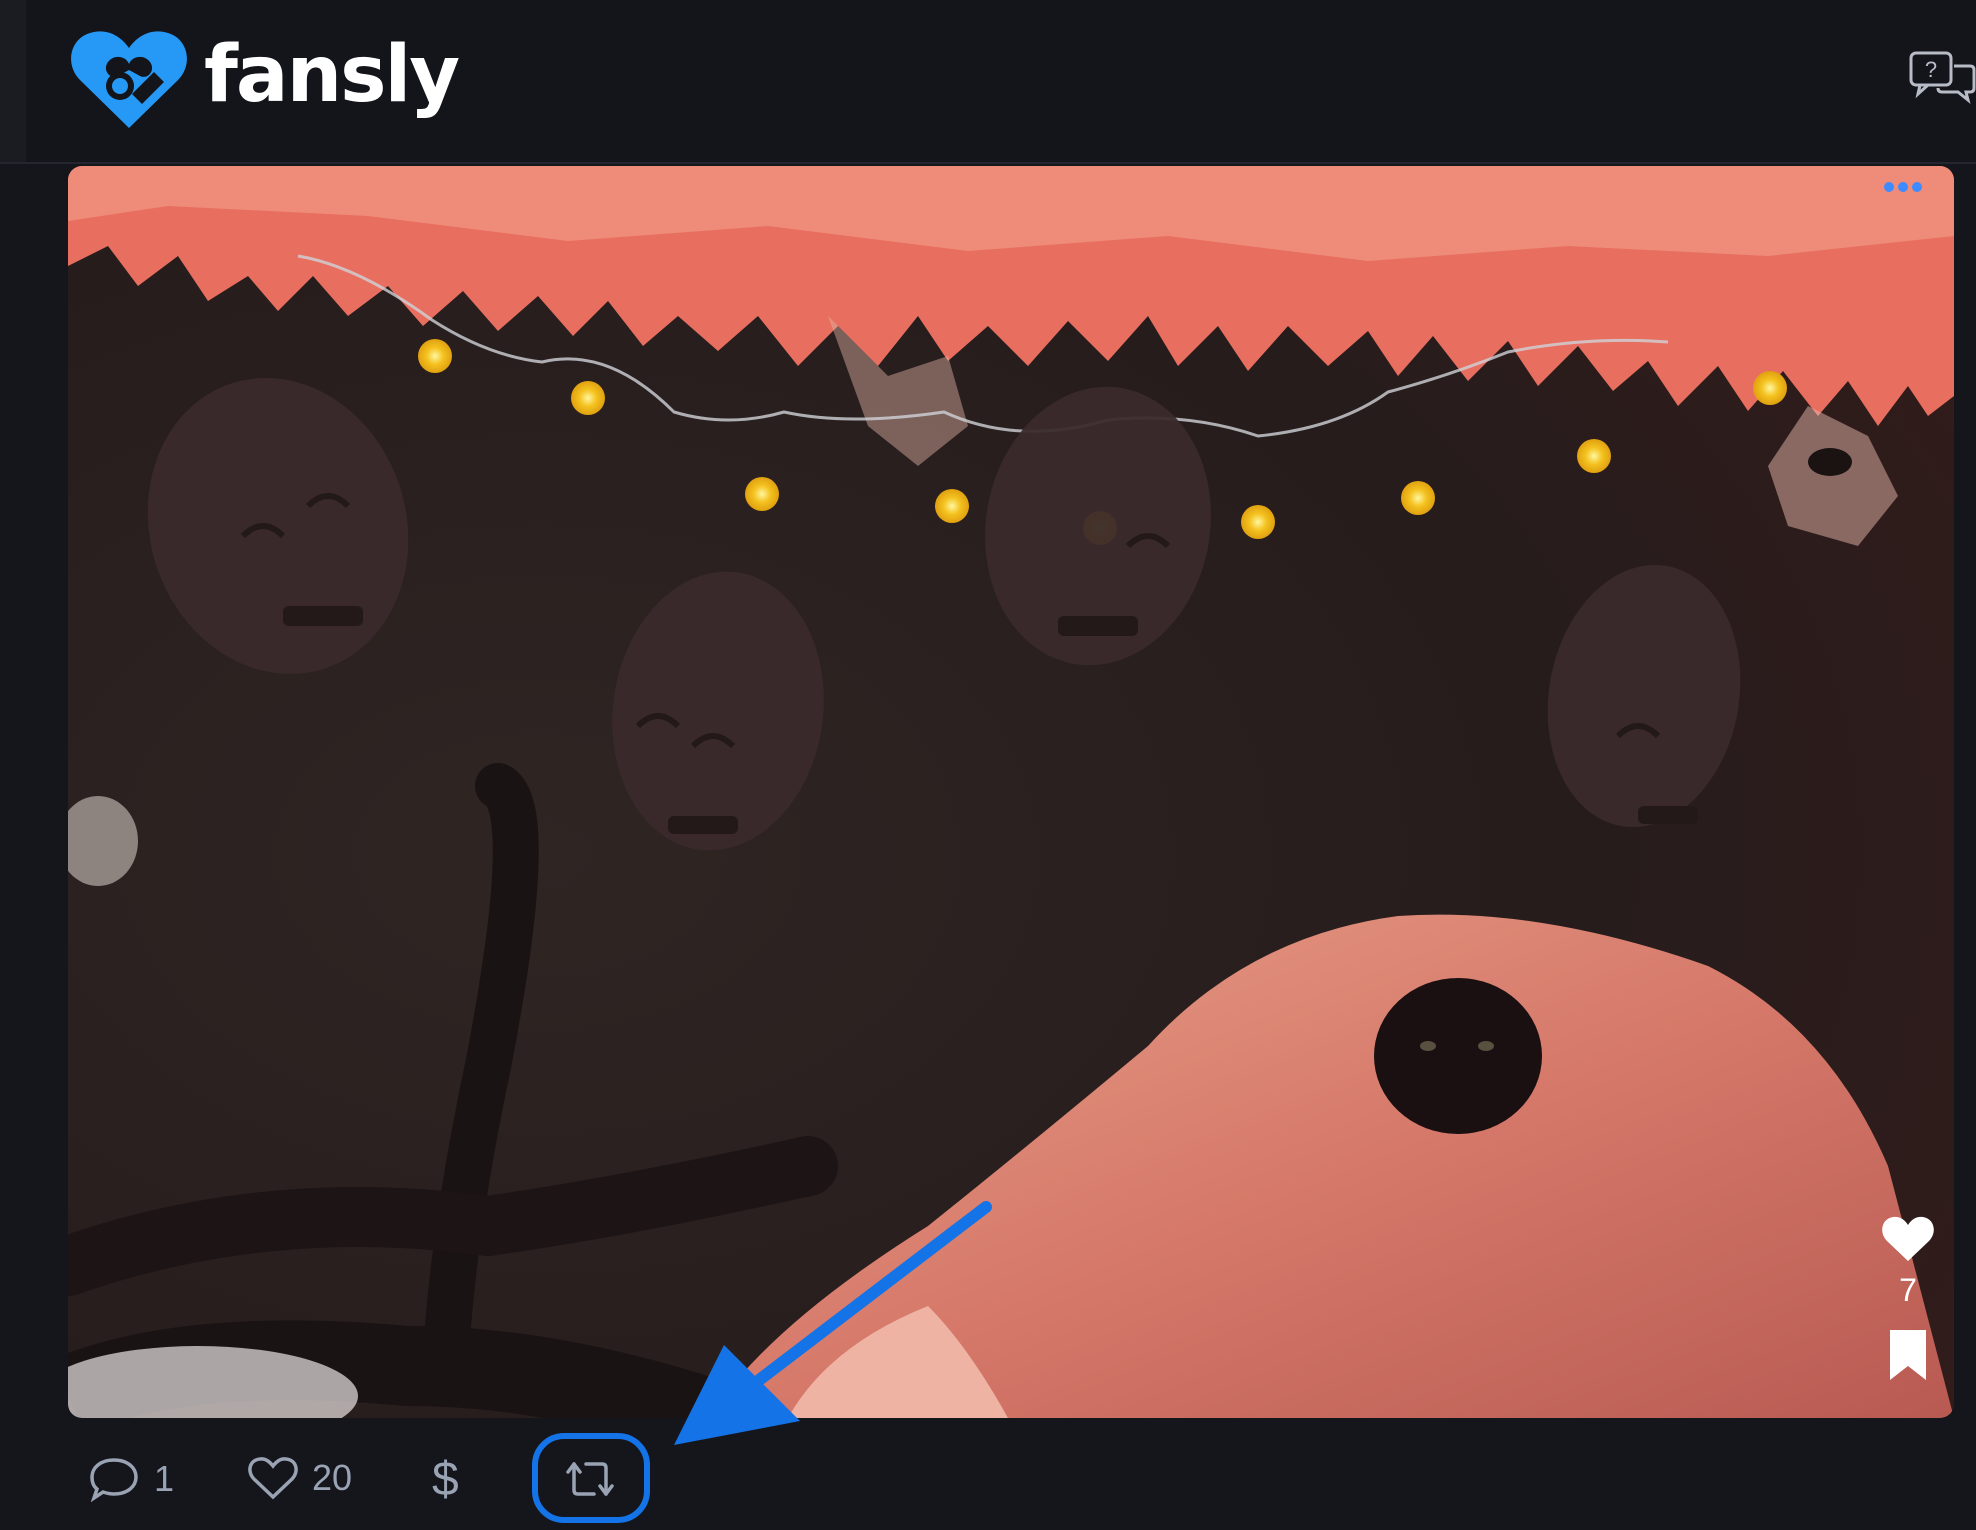 The height and width of the screenshot is (1530, 1976). Describe the element at coordinates (164, 1478) in the screenshot. I see `comment-count: 1` at that location.